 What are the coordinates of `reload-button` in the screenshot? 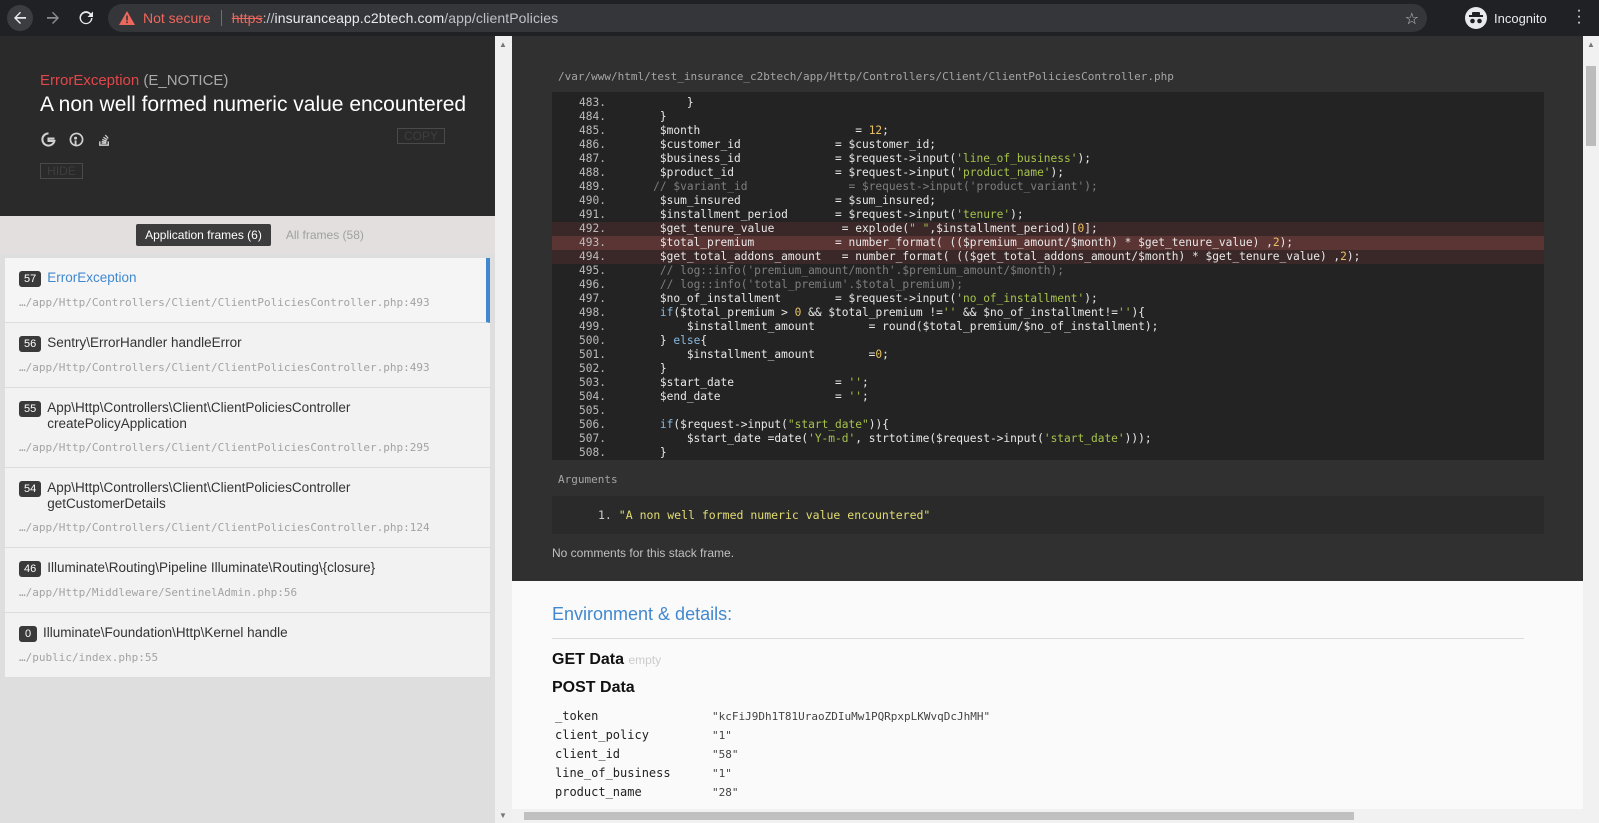 It's located at (86, 18).